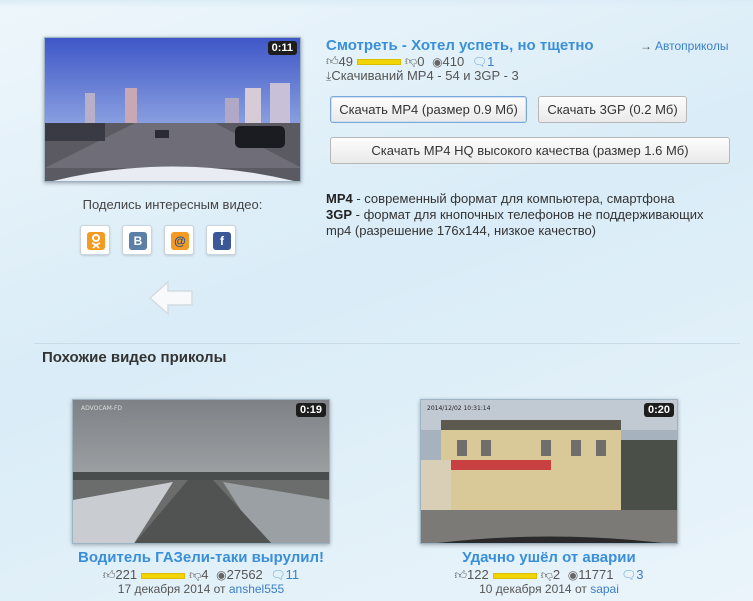 The height and width of the screenshot is (601, 753). I want to click on mp4-label: MP4, so click(339, 198).